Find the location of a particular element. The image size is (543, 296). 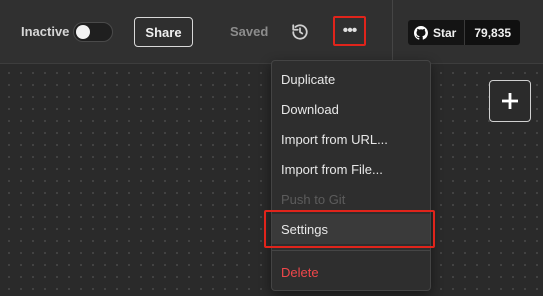

github-star-count: 79,835 is located at coordinates (493, 32).